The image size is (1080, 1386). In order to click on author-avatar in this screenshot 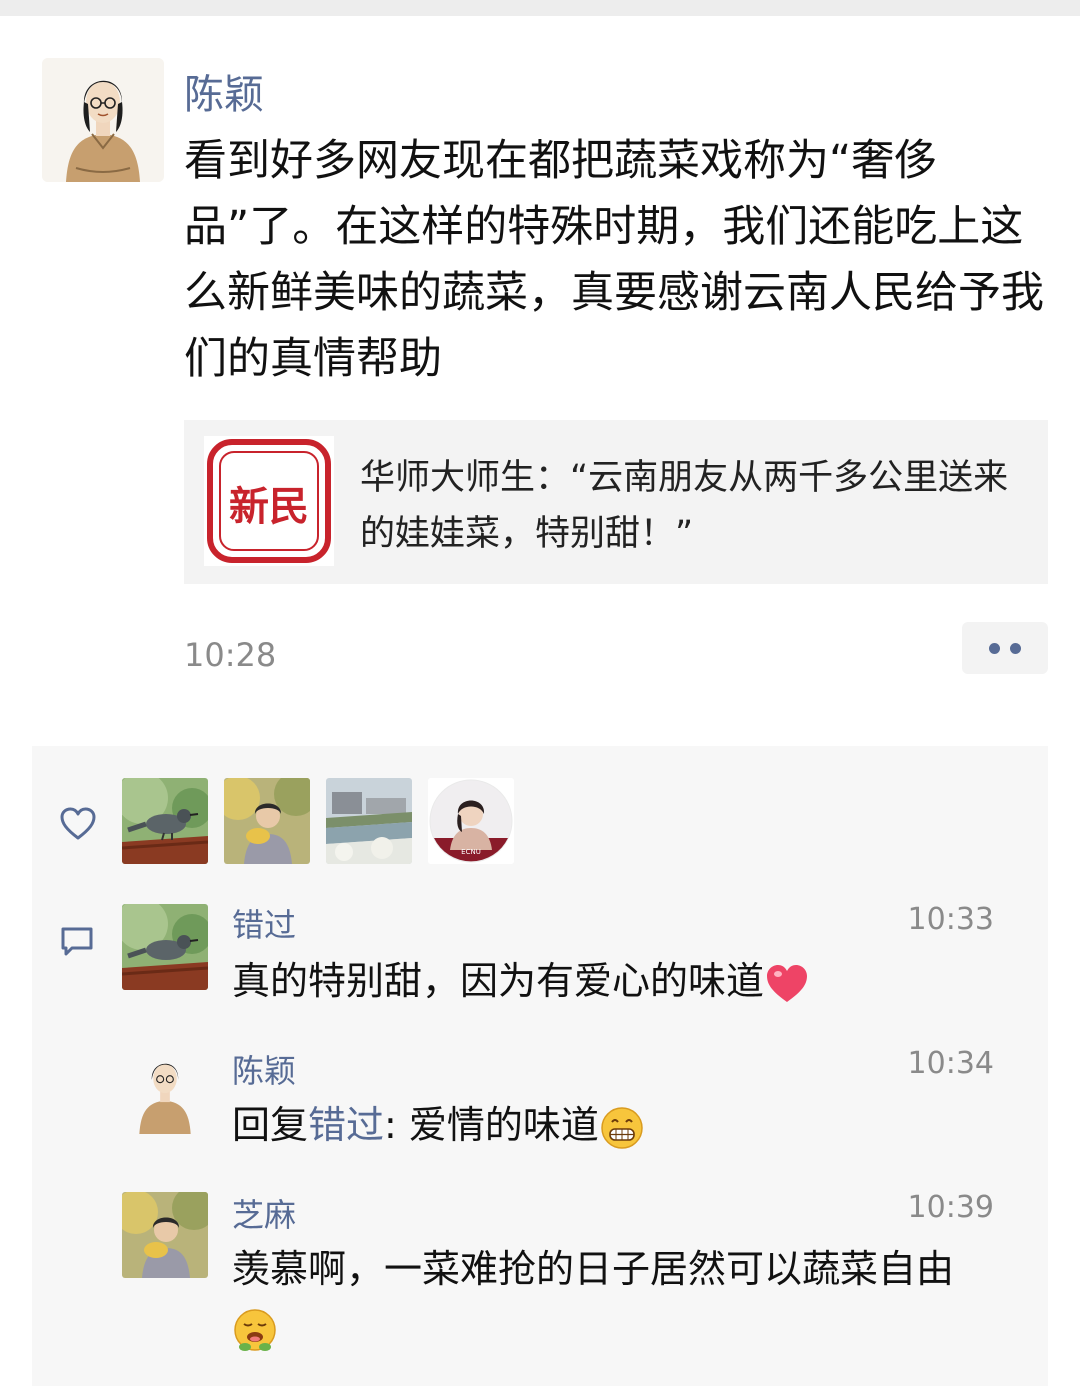, I will do `click(103, 120)`.